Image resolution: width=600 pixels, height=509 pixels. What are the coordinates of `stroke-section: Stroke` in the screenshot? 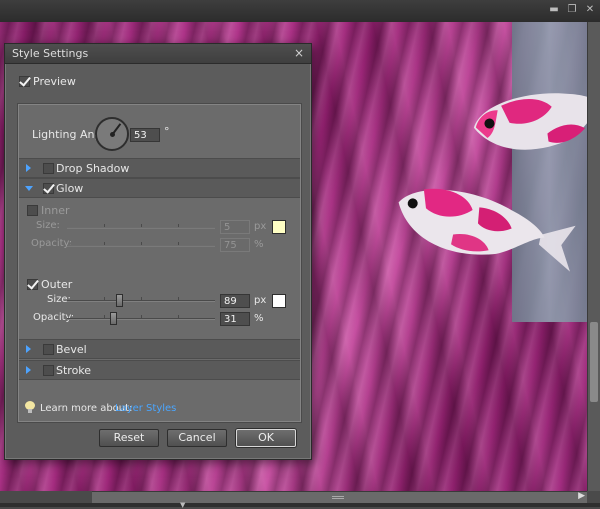 It's located at (159, 370).